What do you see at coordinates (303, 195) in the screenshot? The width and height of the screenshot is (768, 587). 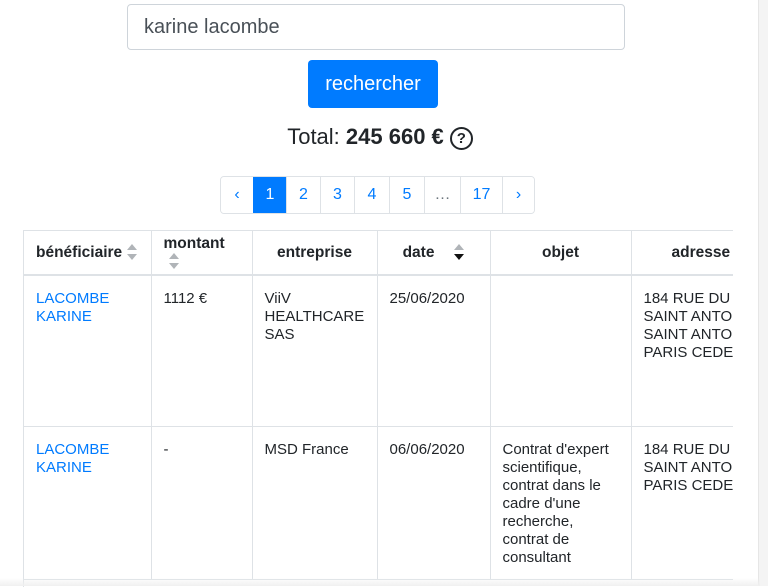 I see `page-2: 2` at bounding box center [303, 195].